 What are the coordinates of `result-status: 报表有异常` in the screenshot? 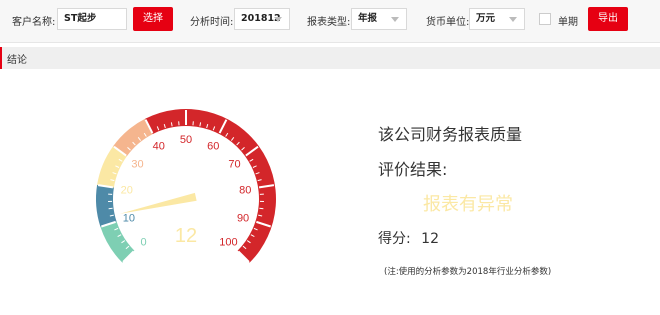 It's located at (468, 204).